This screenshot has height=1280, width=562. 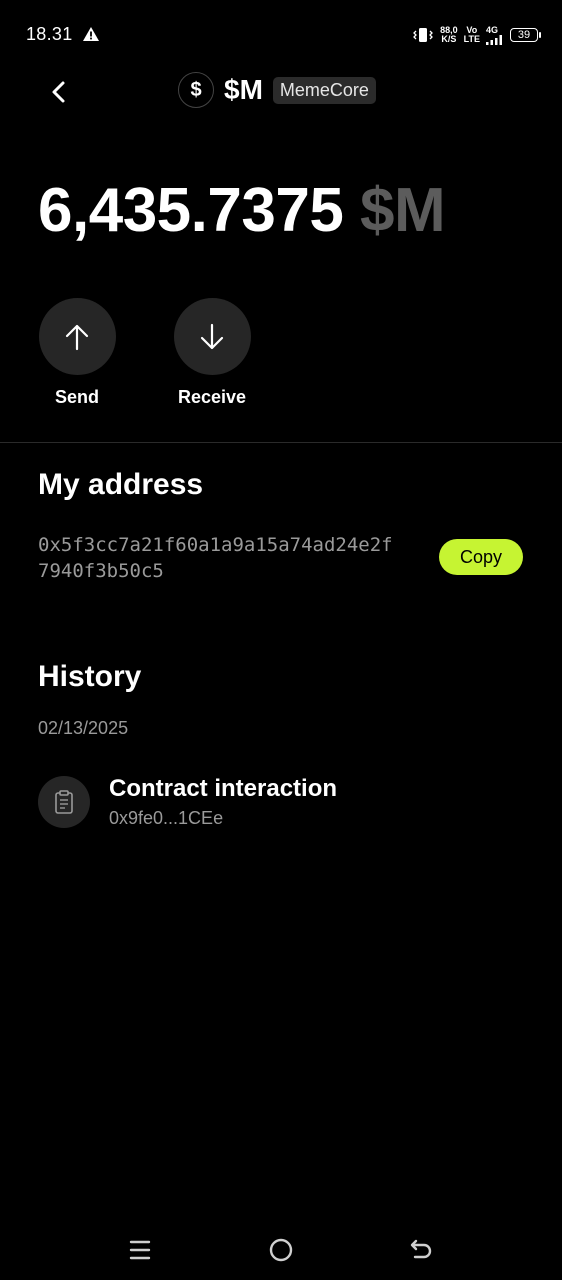 What do you see at coordinates (212, 397) in the screenshot?
I see `receive-label: Receive` at bounding box center [212, 397].